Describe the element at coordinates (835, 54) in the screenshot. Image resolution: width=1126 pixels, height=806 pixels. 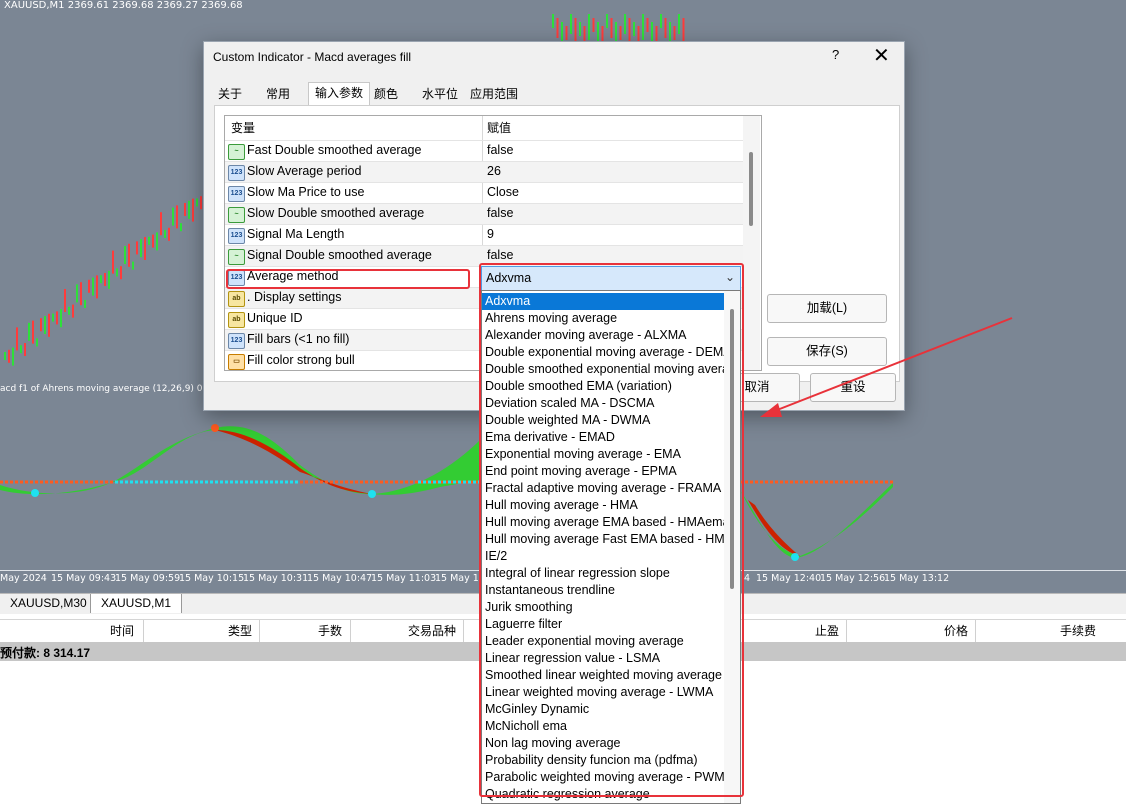
I see `help-button: ?` at that location.